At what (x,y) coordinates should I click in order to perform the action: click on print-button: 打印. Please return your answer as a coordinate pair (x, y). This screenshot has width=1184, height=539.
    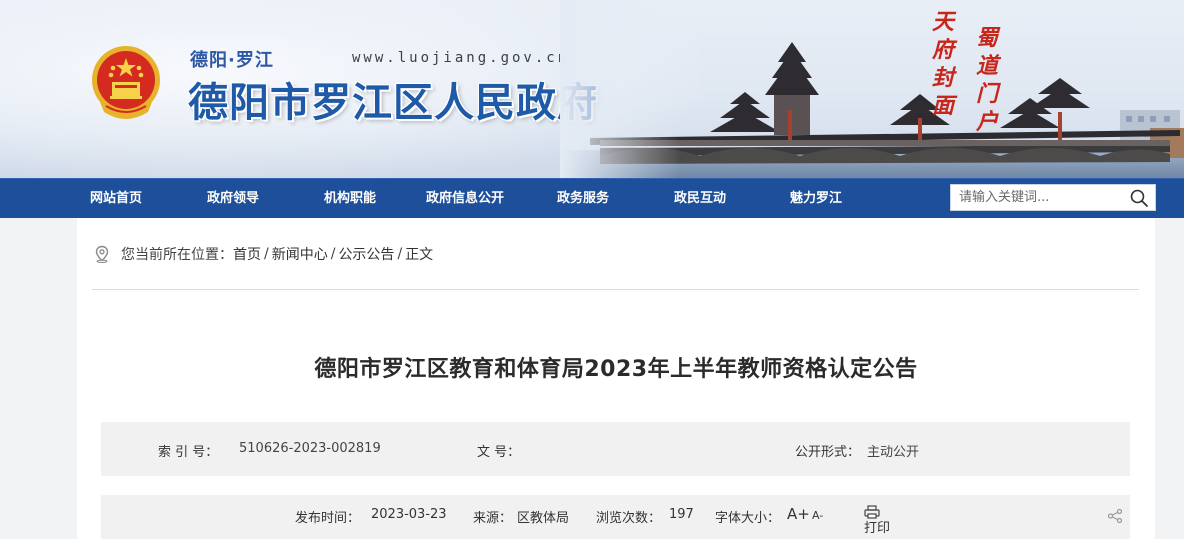
    Looking at the image, I should click on (877, 520).